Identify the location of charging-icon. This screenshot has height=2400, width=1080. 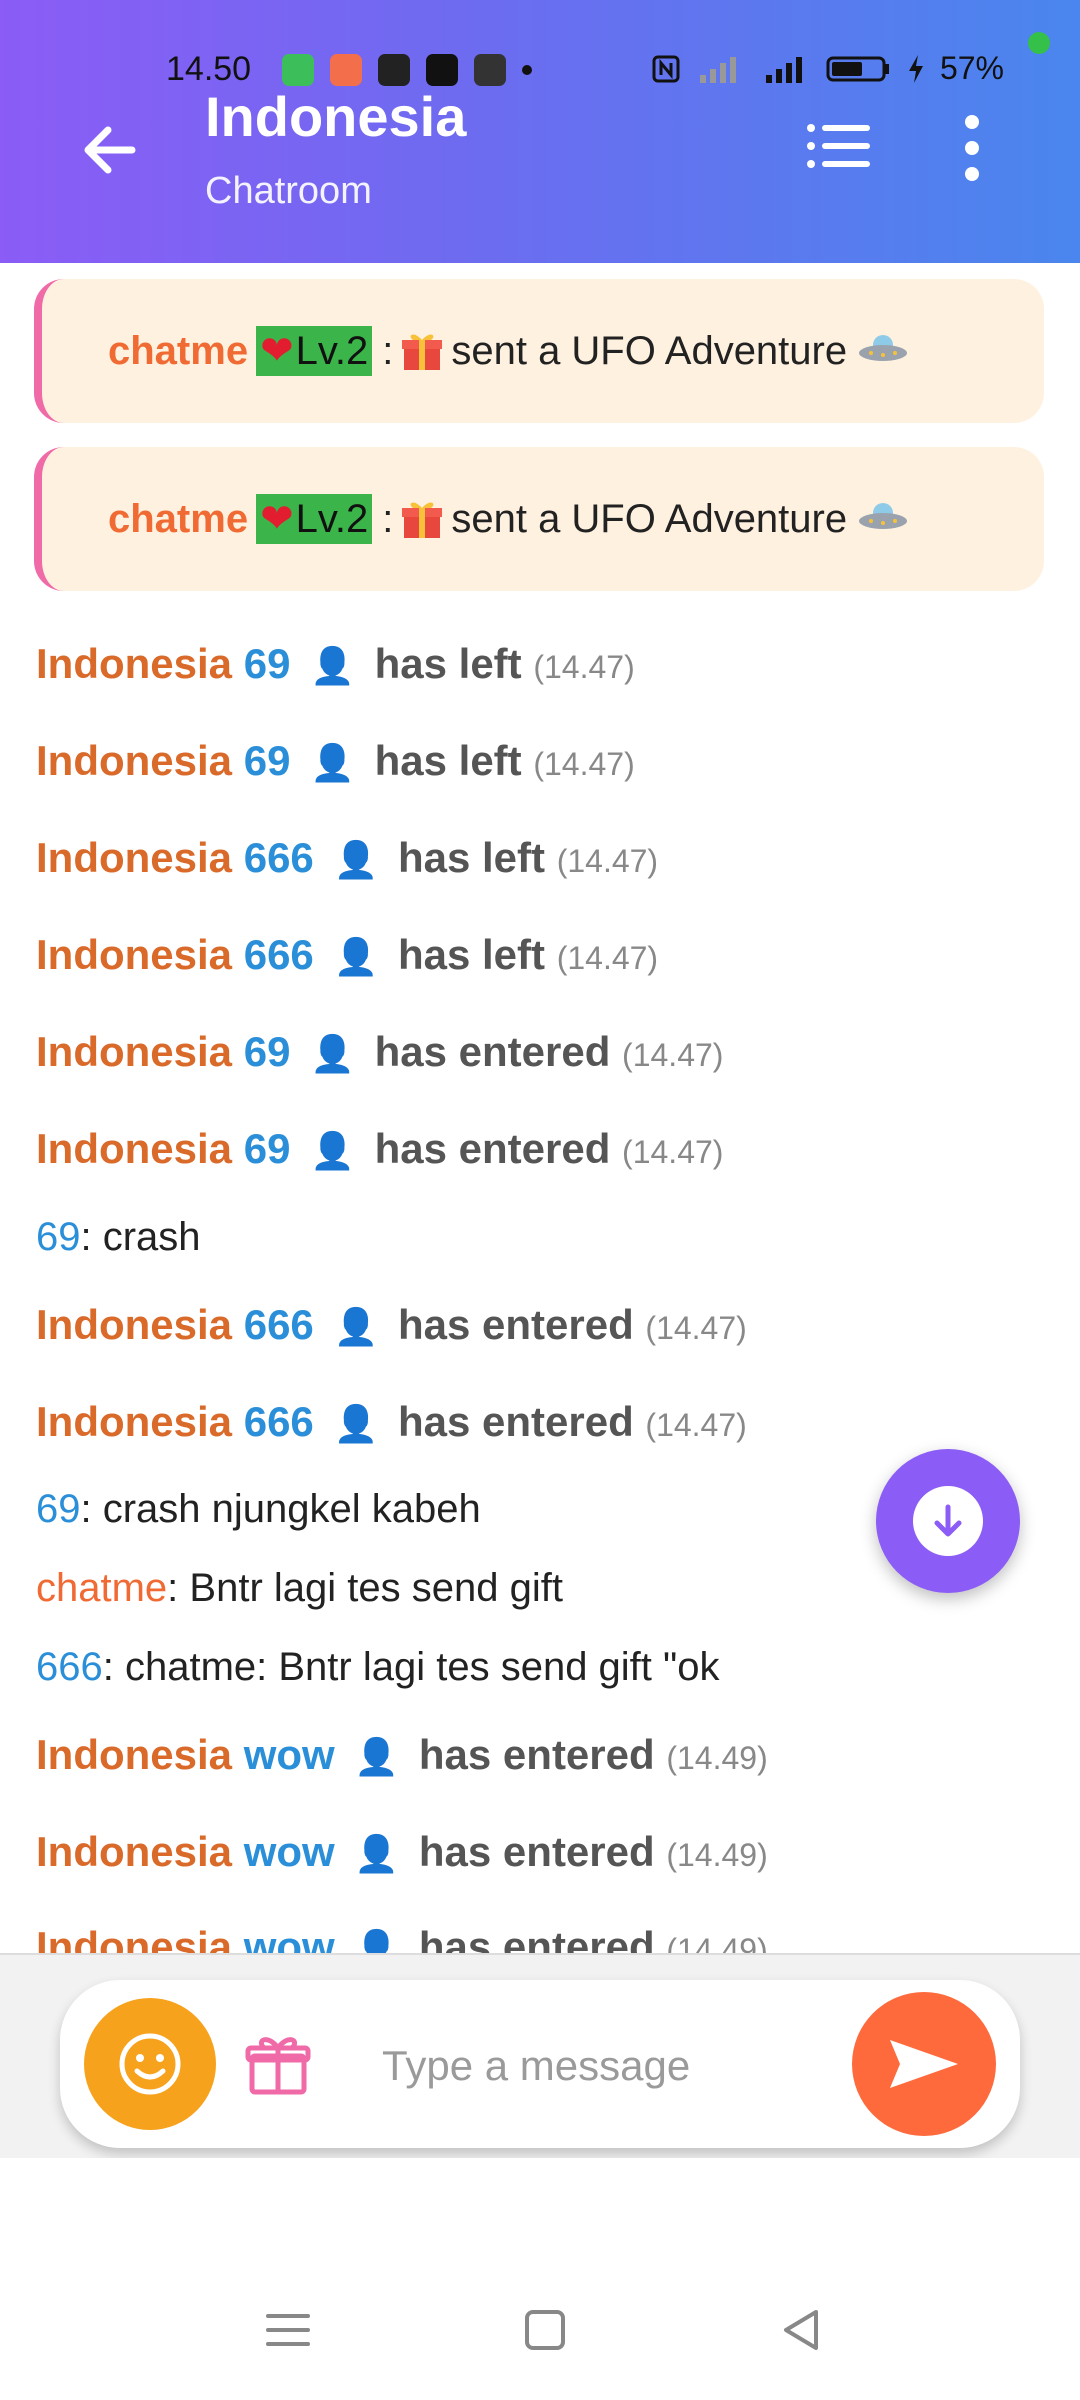
(915, 68).